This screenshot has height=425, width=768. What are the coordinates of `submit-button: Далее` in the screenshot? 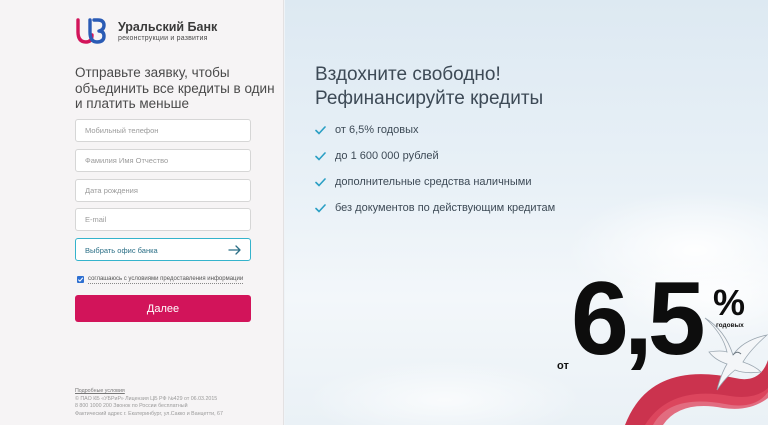 It's located at (163, 308).